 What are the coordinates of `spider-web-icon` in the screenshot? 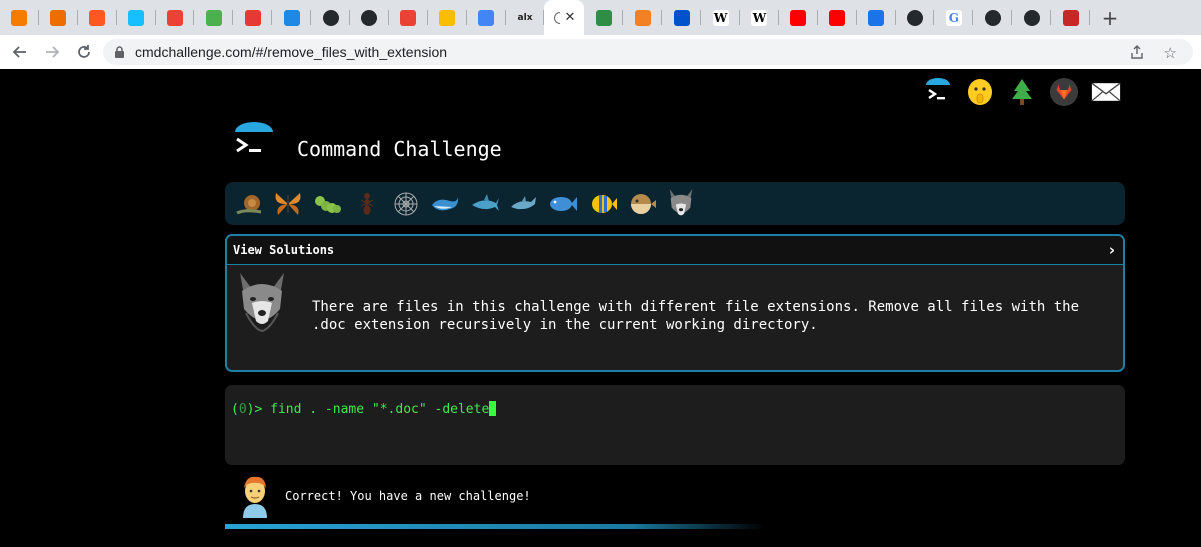 It's located at (406, 204).